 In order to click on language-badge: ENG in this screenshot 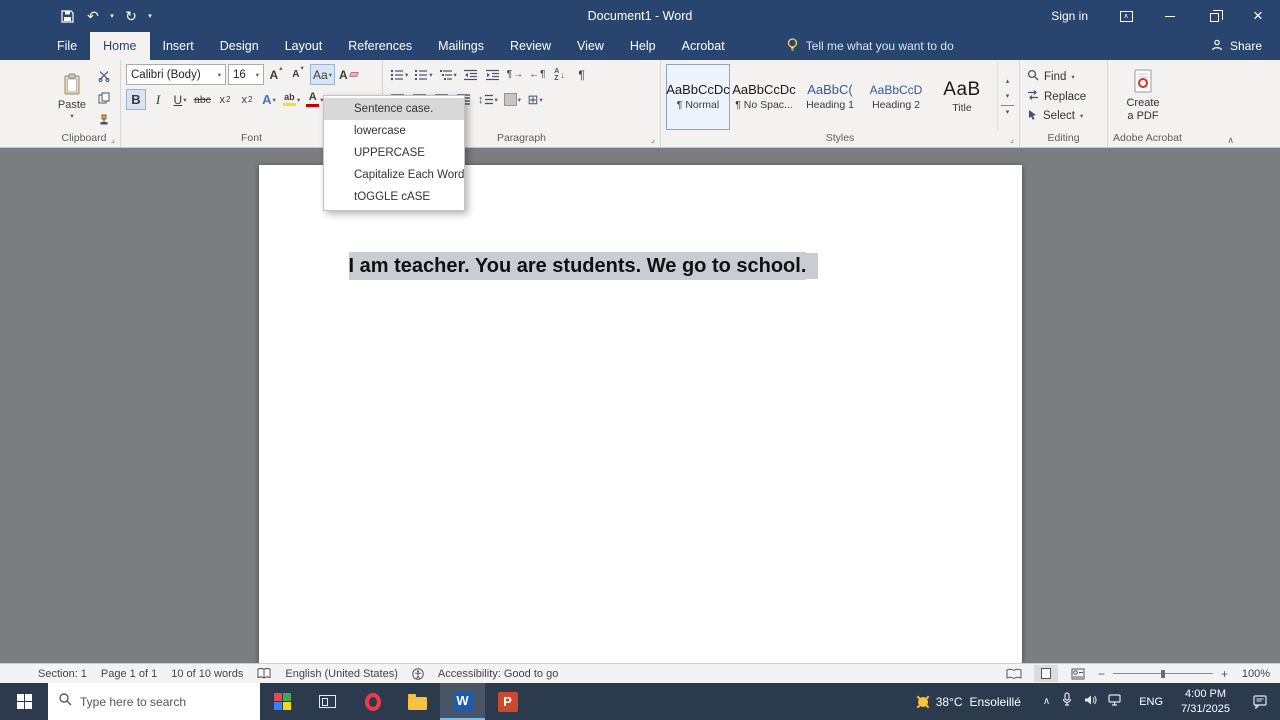, I will do `click(1151, 701)`.